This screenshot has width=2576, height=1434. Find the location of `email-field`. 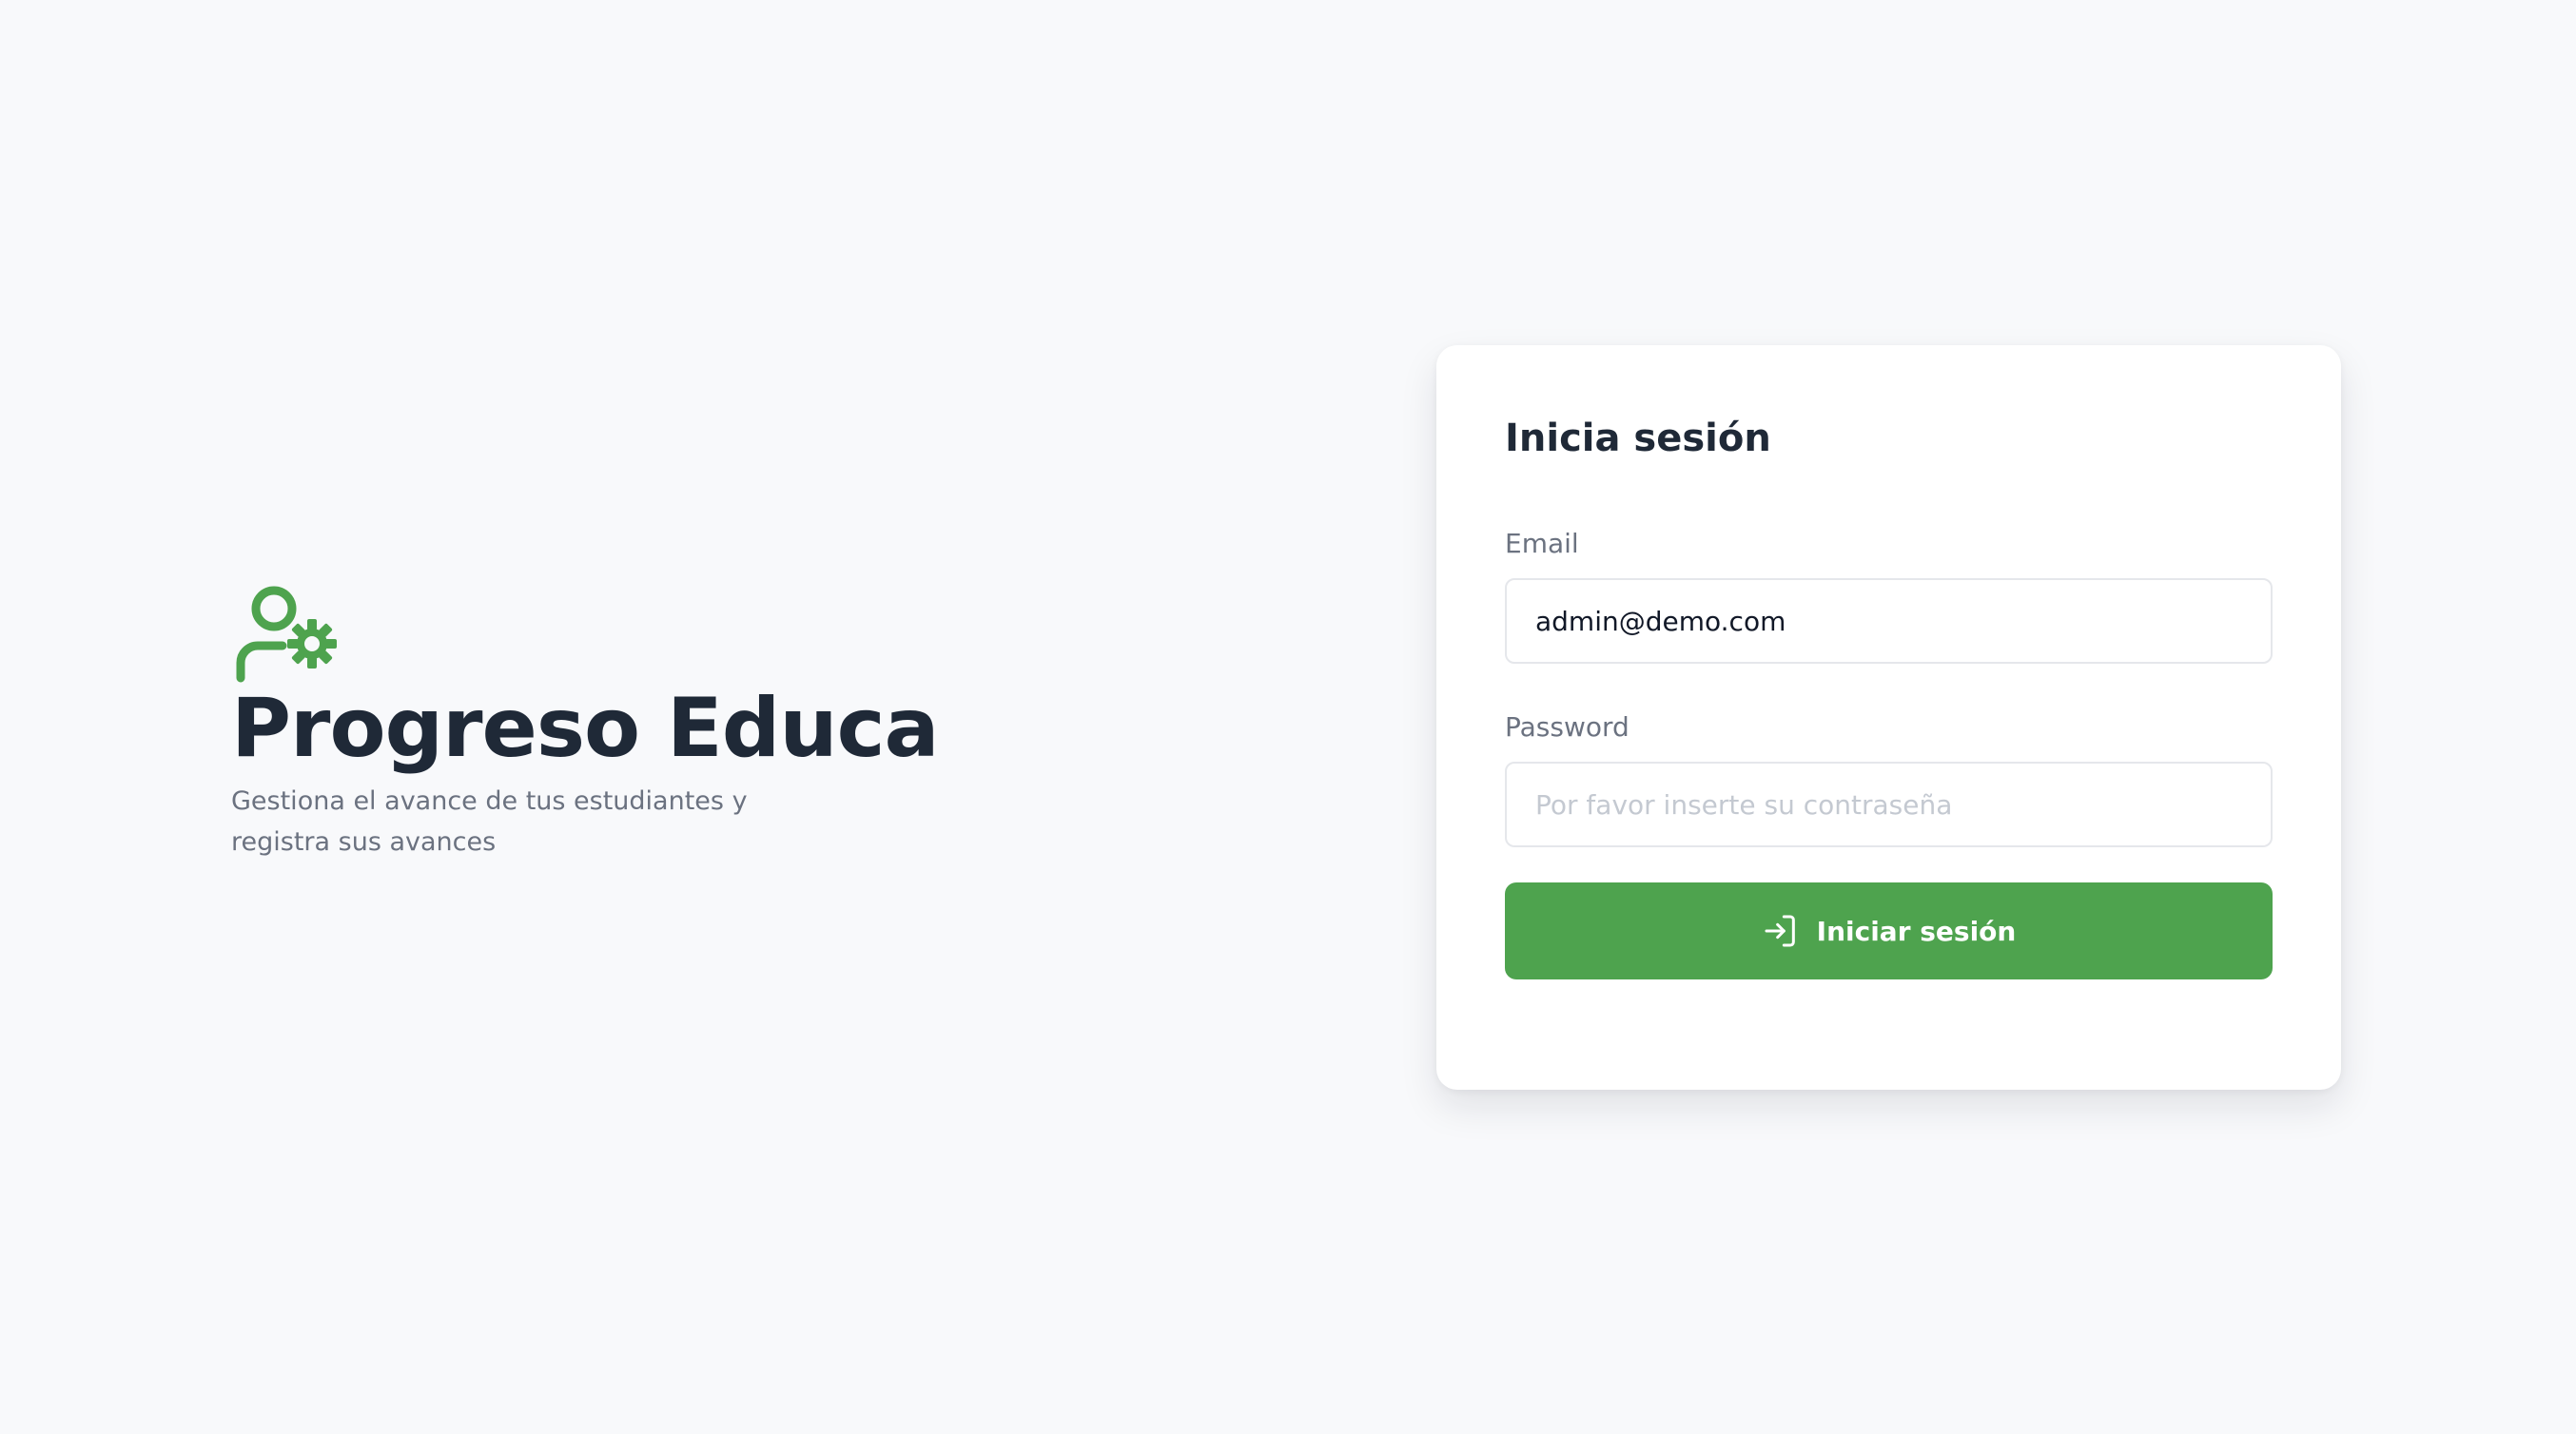

email-field is located at coordinates (1889, 621).